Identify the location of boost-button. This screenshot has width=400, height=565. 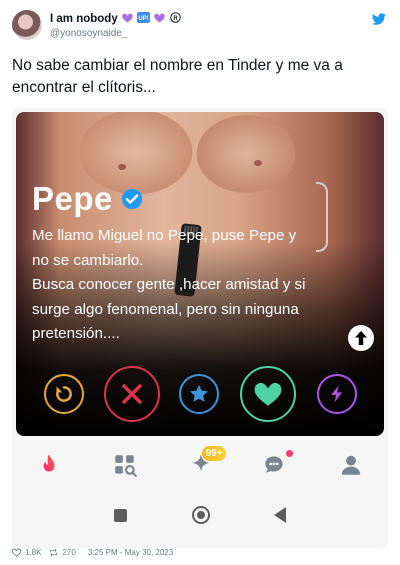
(337, 394).